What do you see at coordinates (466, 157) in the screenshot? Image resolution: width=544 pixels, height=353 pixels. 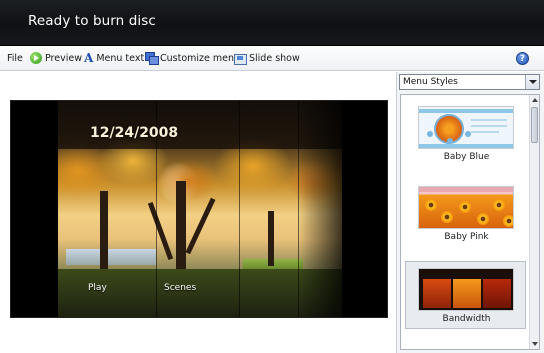 I see `style-label: Baby Blue` at bounding box center [466, 157].